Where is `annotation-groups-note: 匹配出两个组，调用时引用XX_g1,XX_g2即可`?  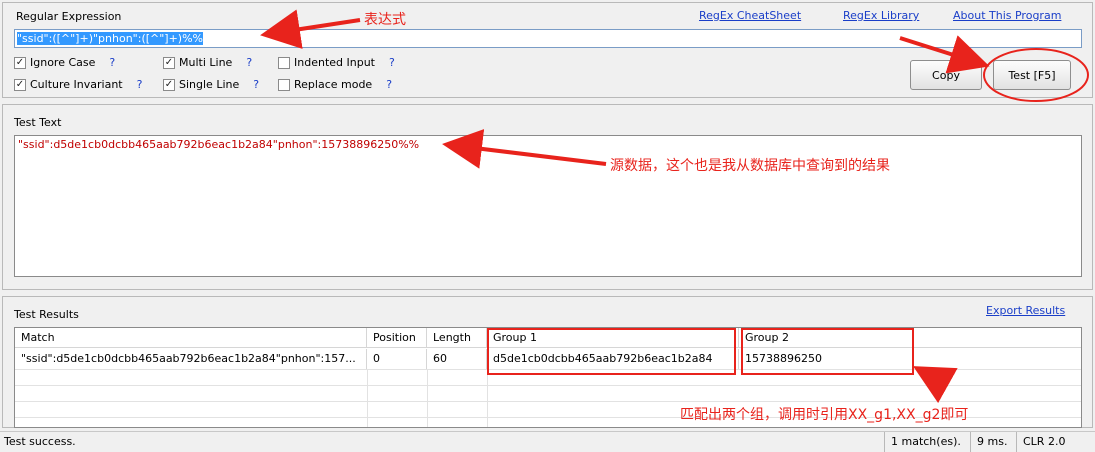 annotation-groups-note: 匹配出两个组，调用时引用XX_g1,XX_g2即可 is located at coordinates (824, 415).